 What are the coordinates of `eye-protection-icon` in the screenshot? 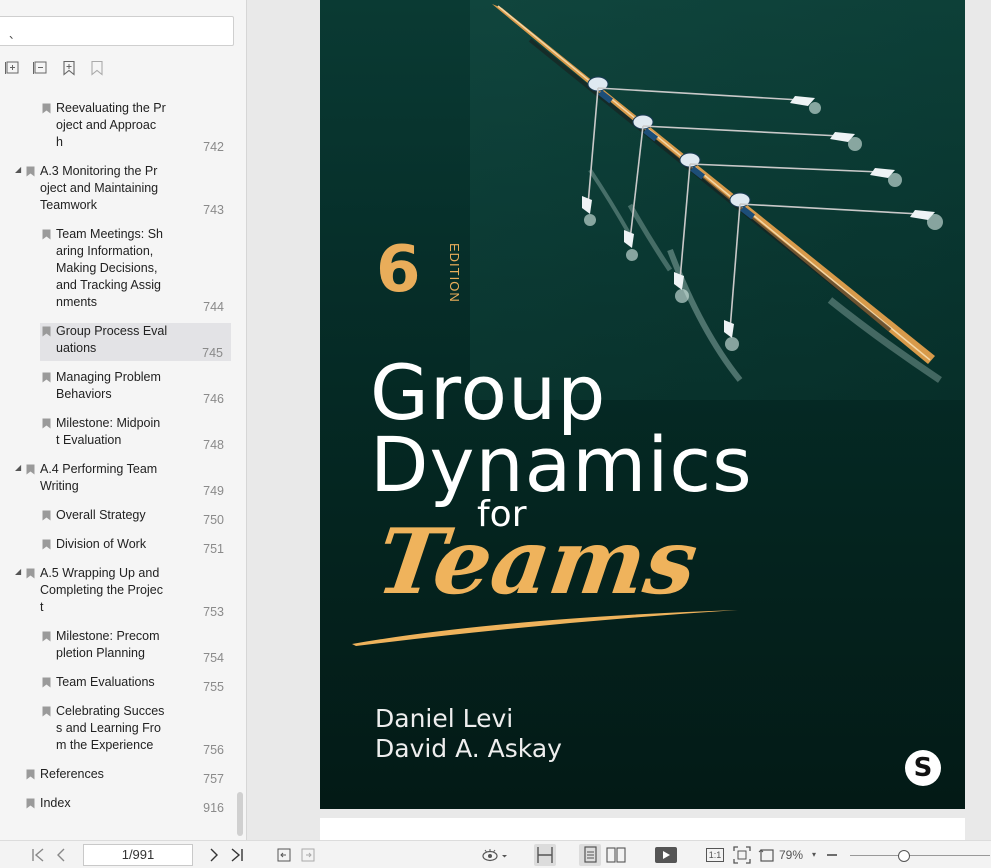 It's located at (495, 855).